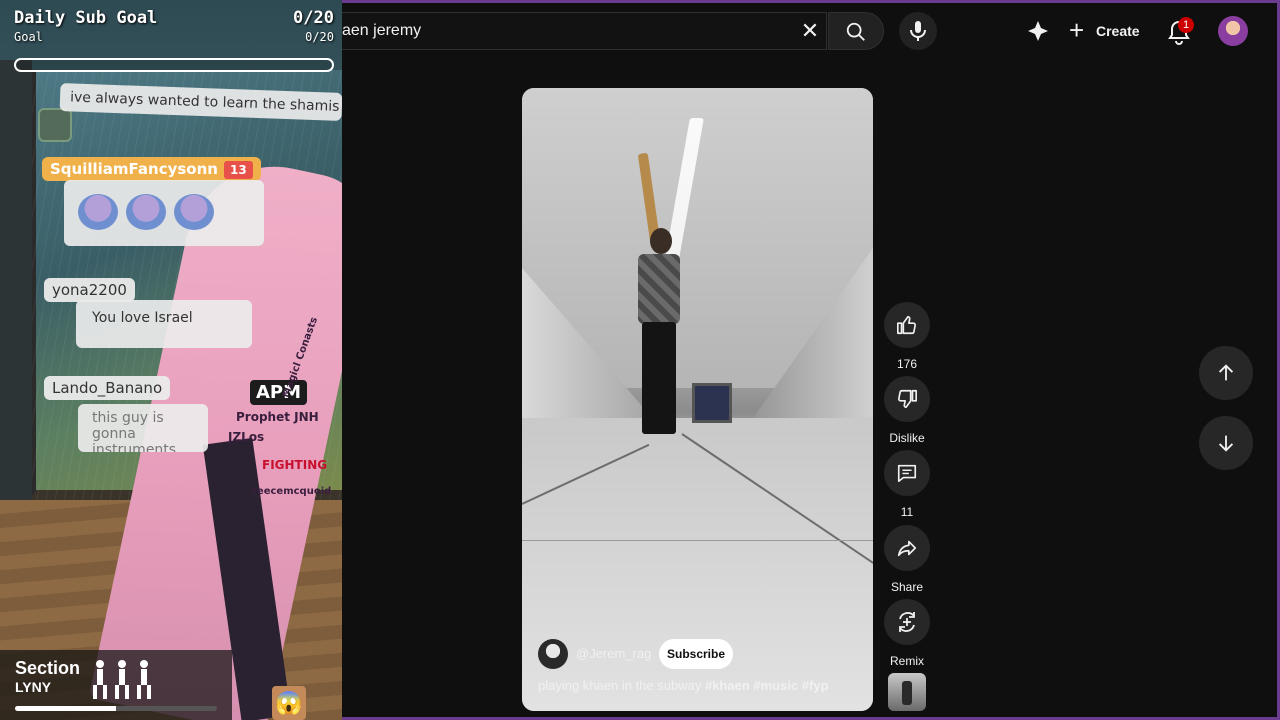  Describe the element at coordinates (319, 37) in the screenshot. I see `goal-count-small: 0/20` at that location.